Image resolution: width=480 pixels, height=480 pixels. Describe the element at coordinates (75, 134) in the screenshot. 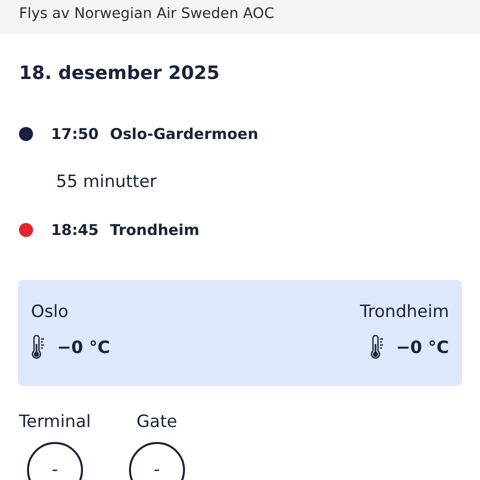

I see `departure-time: 17:50` at that location.